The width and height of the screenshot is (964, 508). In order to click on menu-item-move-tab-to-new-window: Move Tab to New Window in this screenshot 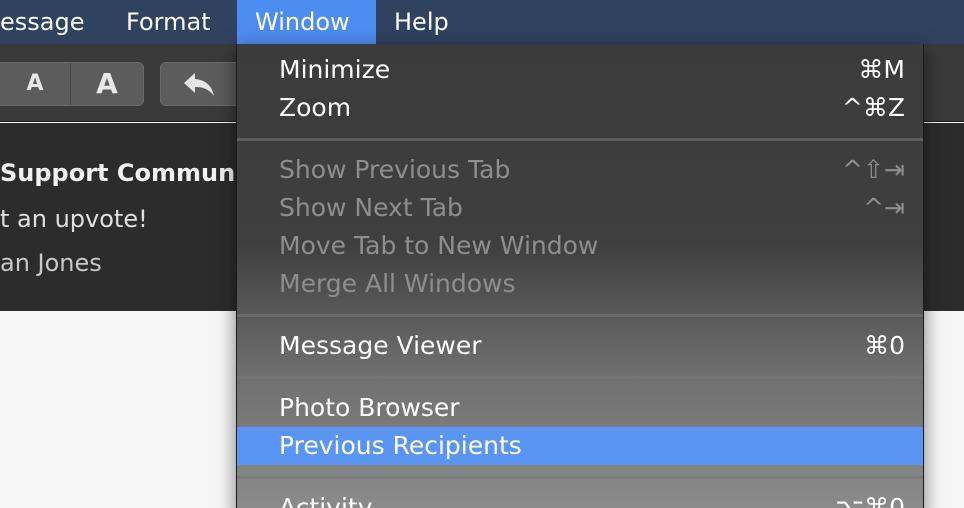, I will do `click(580, 246)`.